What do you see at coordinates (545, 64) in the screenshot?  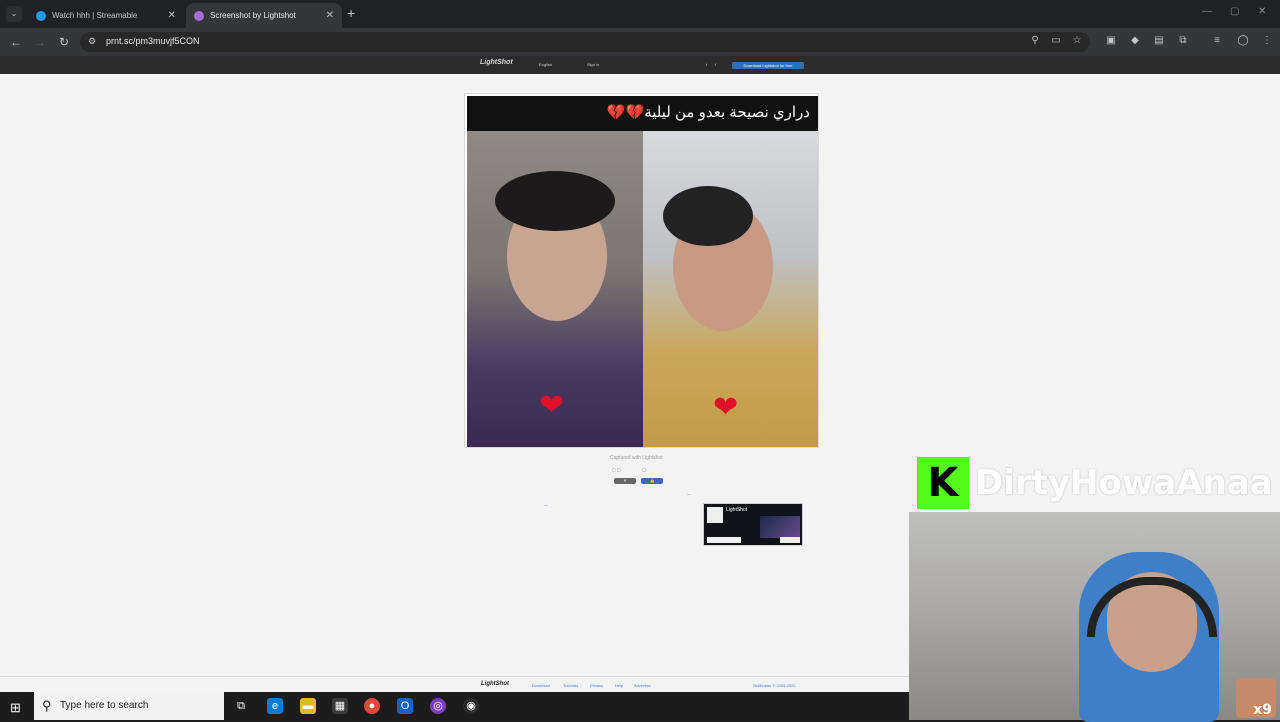 I see `language-select: English` at bounding box center [545, 64].